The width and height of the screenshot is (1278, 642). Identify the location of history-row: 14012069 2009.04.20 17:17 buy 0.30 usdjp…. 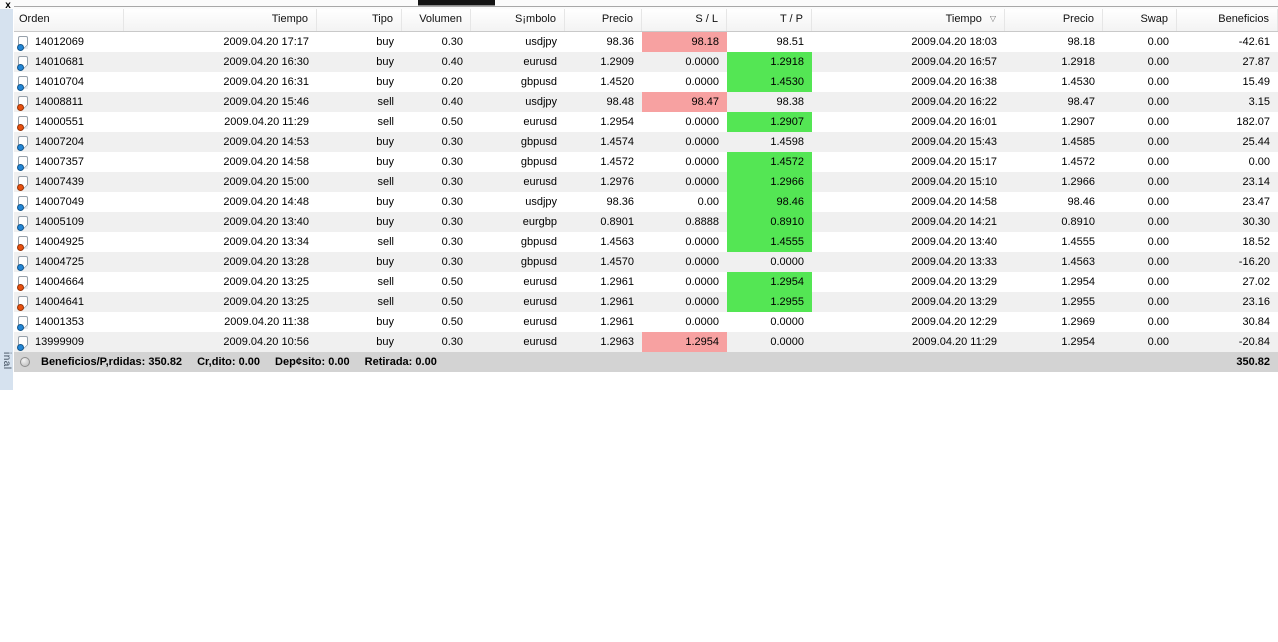
(646, 42).